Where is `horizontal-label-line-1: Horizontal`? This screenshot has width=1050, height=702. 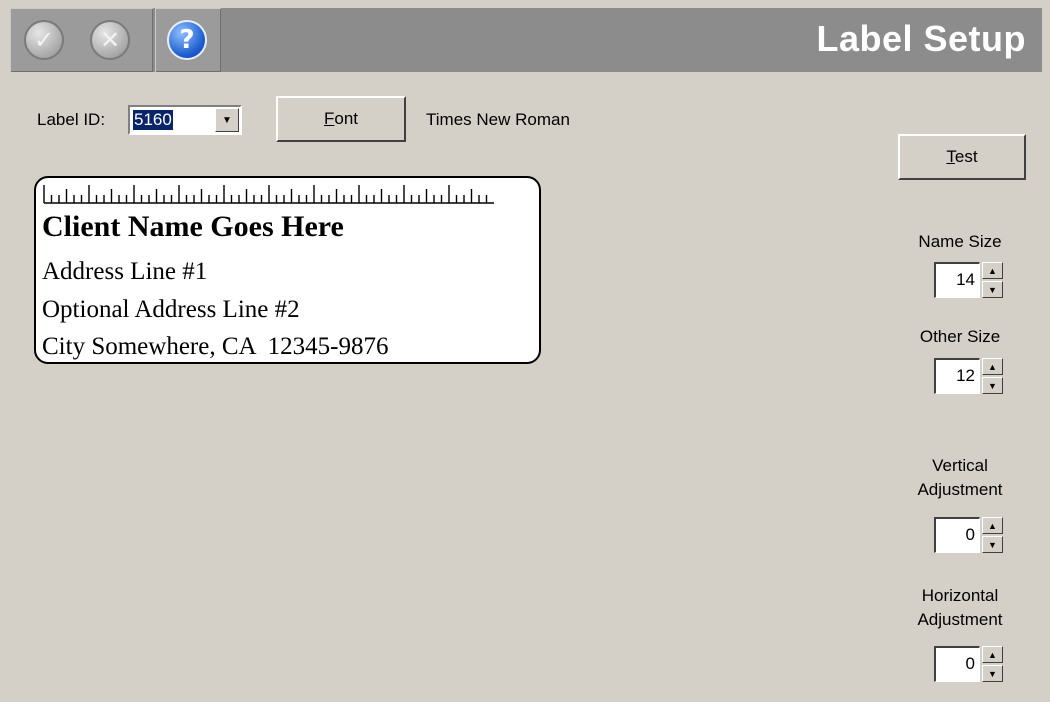 horizontal-label-line-1: Horizontal is located at coordinates (960, 595).